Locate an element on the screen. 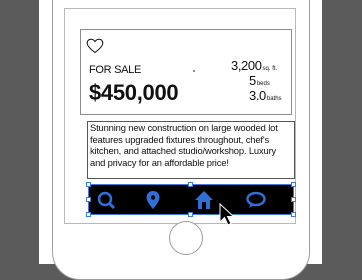 This screenshot has width=362, height=280. listing-stats: 3,200sq. ft. 5beds 3.0baths is located at coordinates (261, 81).